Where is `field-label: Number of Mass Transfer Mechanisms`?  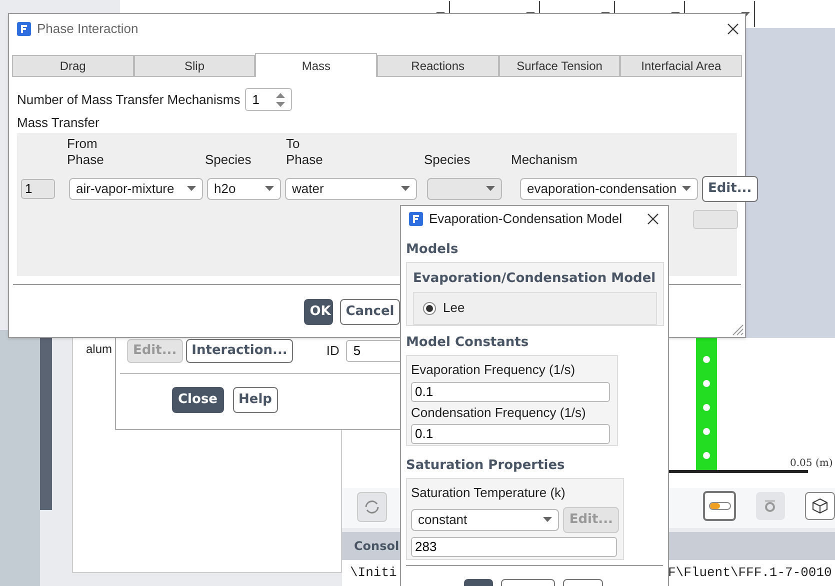 field-label: Number of Mass Transfer Mechanisms is located at coordinates (128, 99).